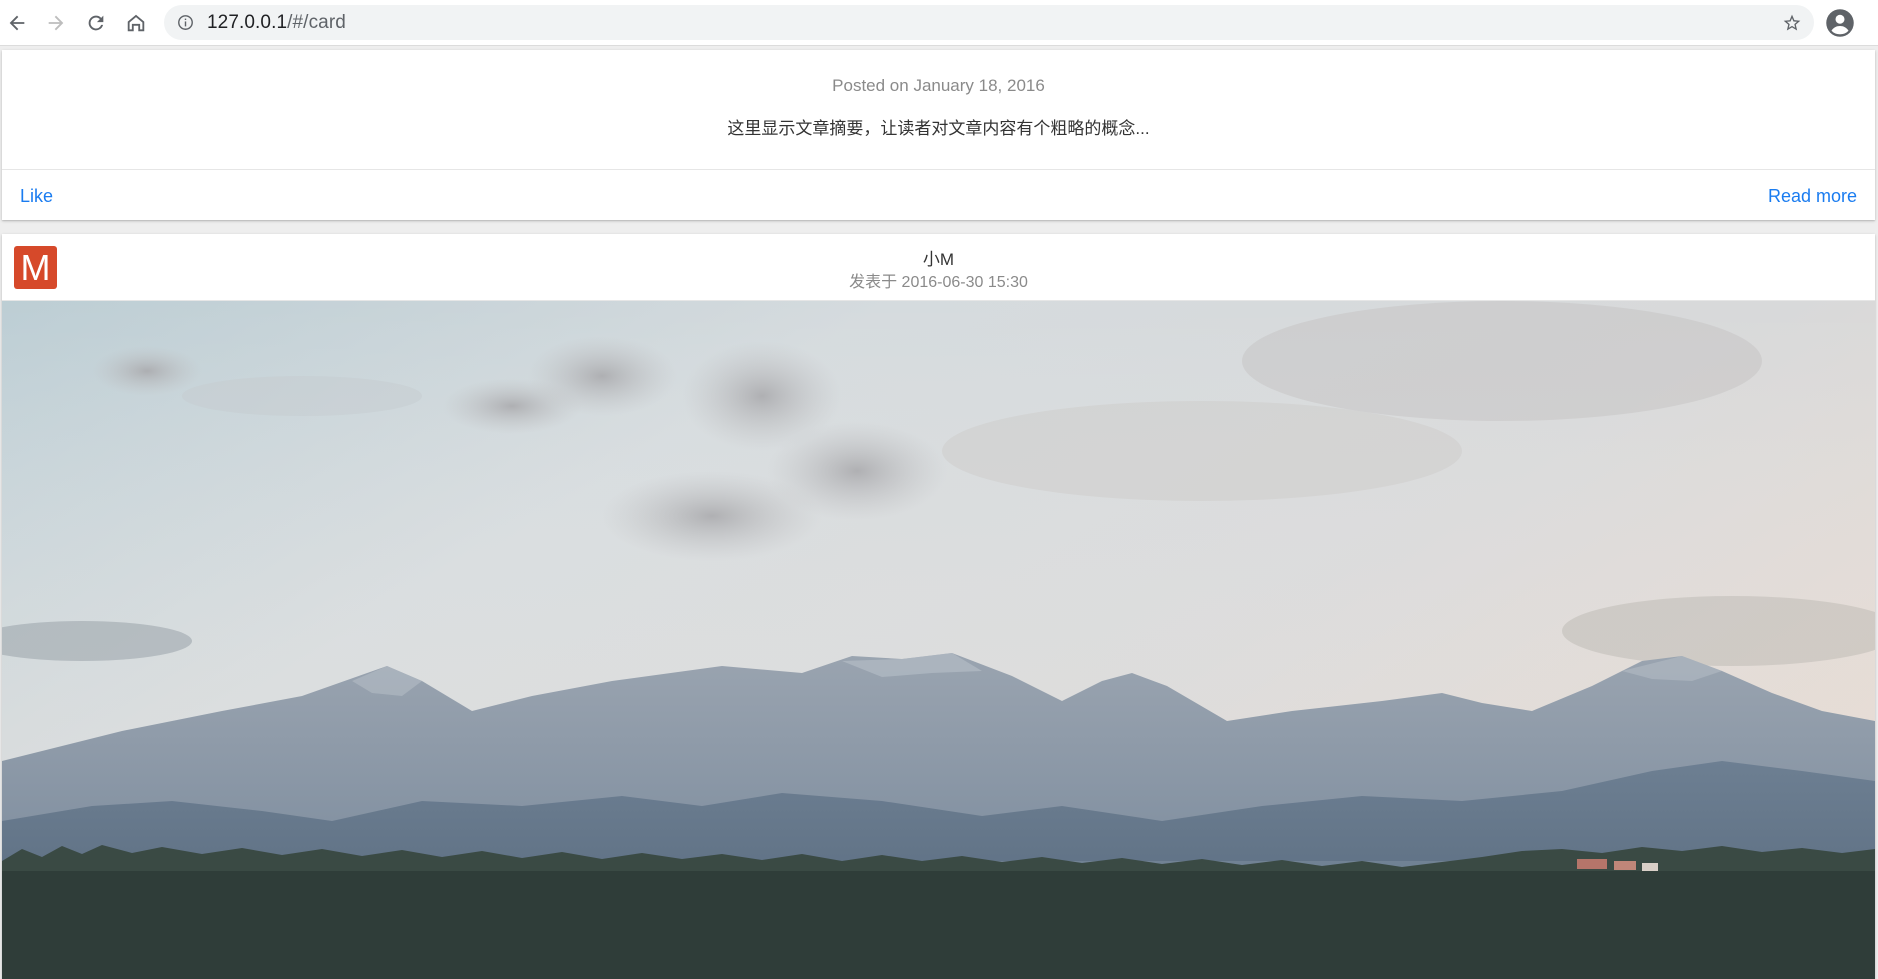  I want to click on bookmark-star-icon, so click(1792, 23).